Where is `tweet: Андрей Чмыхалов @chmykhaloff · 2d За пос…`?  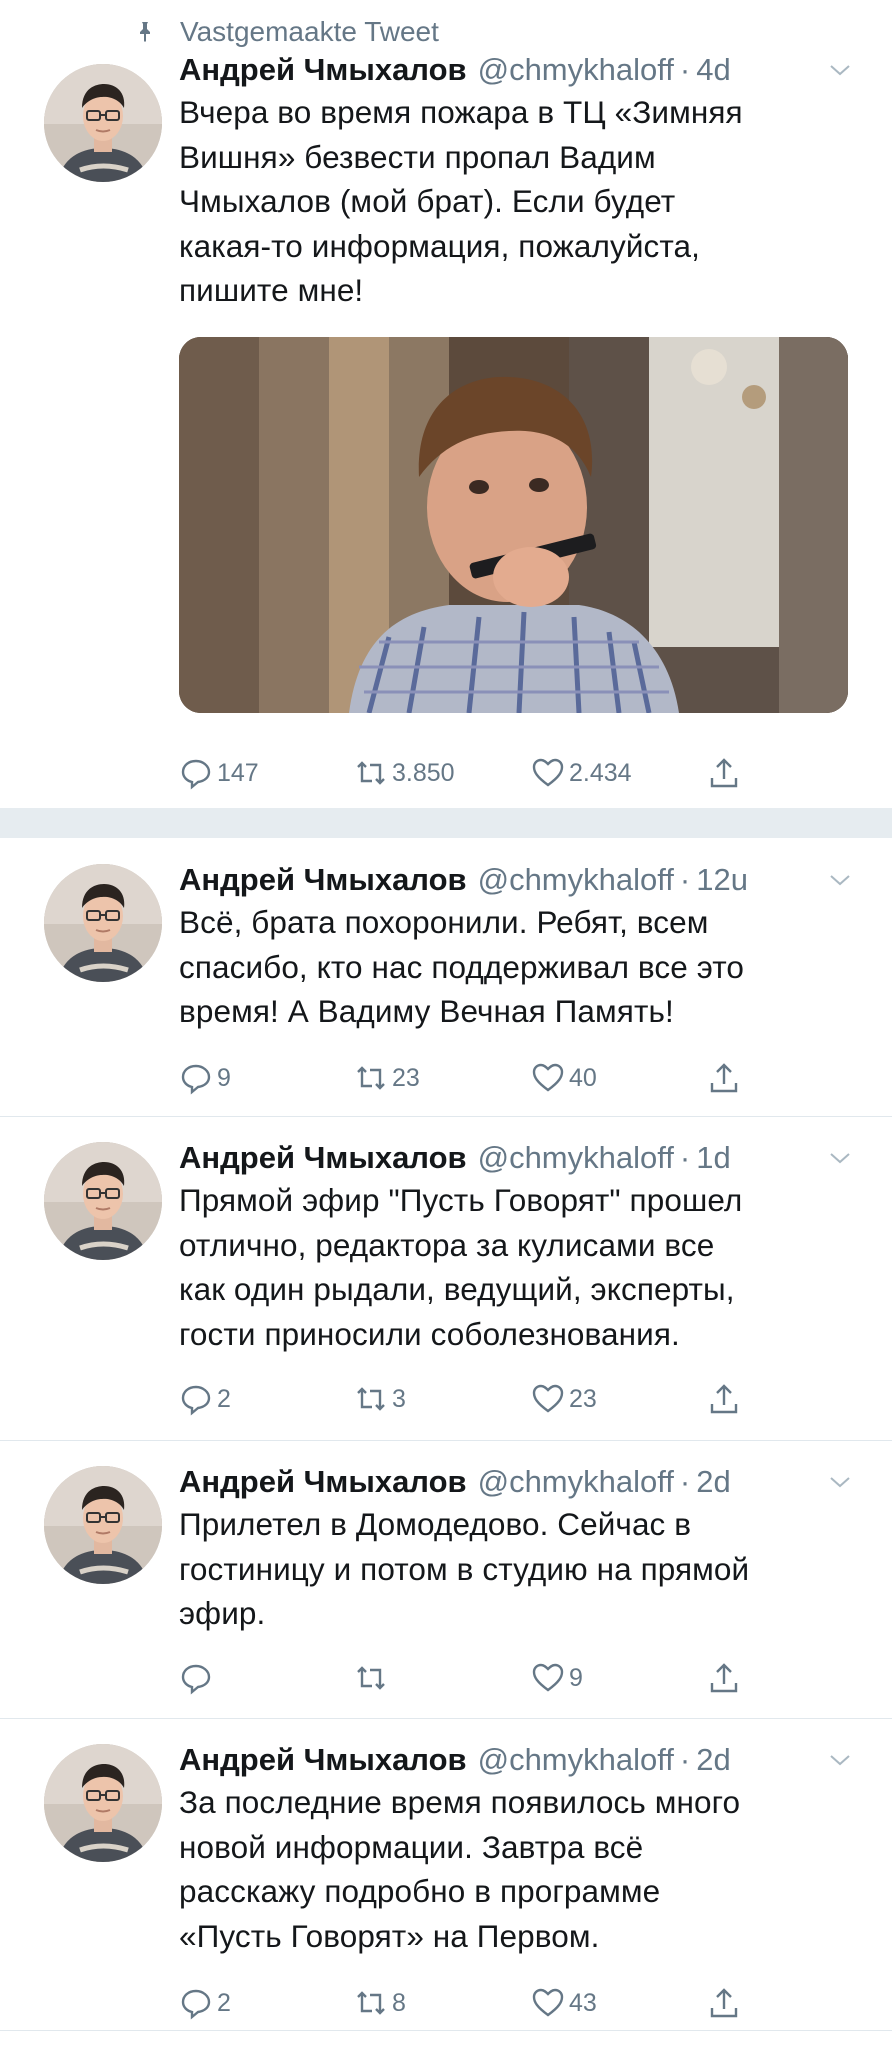 tweet: Андрей Чмыхалов @chmykhaloff · 2d За пос… is located at coordinates (446, 1888).